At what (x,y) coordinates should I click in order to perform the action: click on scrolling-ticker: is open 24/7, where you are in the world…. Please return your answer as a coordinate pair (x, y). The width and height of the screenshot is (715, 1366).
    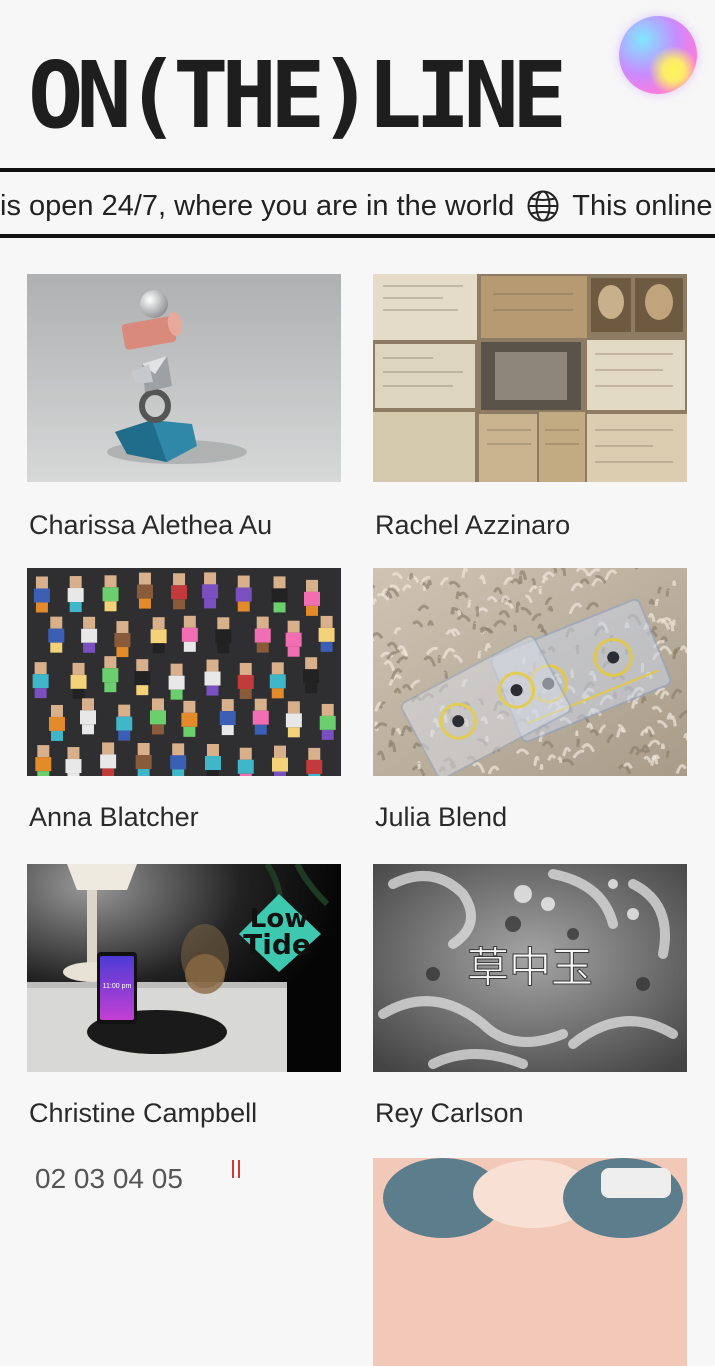
    Looking at the image, I should click on (357, 203).